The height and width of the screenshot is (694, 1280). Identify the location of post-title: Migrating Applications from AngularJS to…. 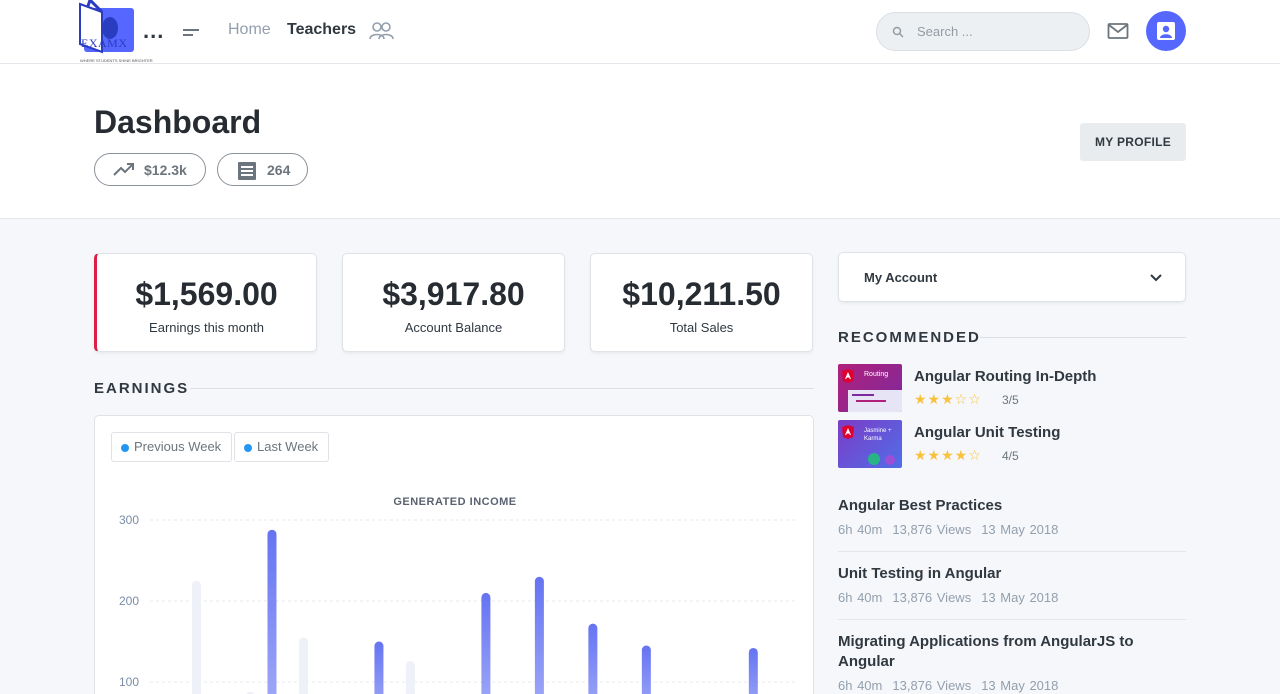
(986, 651).